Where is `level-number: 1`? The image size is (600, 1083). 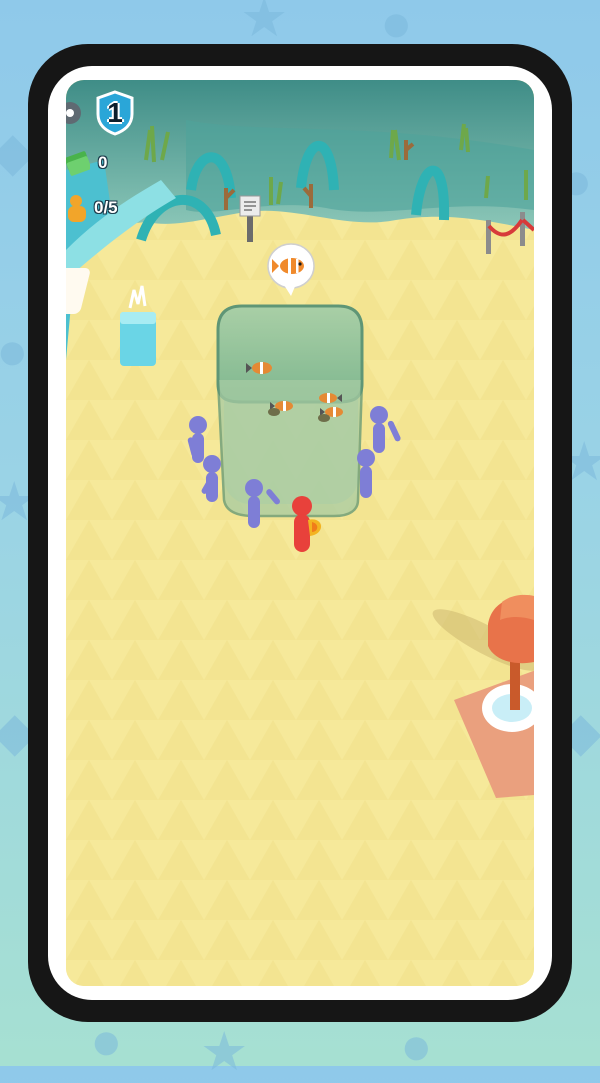
level-number: 1 is located at coordinates (115, 112).